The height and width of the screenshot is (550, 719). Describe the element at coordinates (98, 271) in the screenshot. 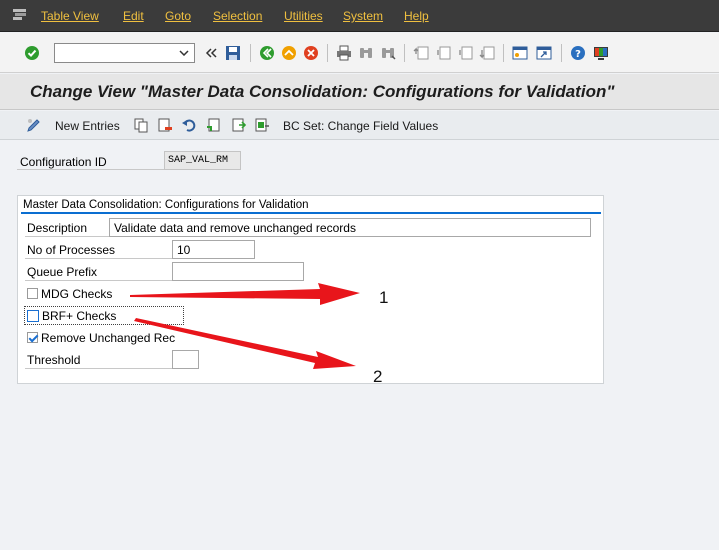

I see `queue-prefix-label: Queue Prefix` at that location.